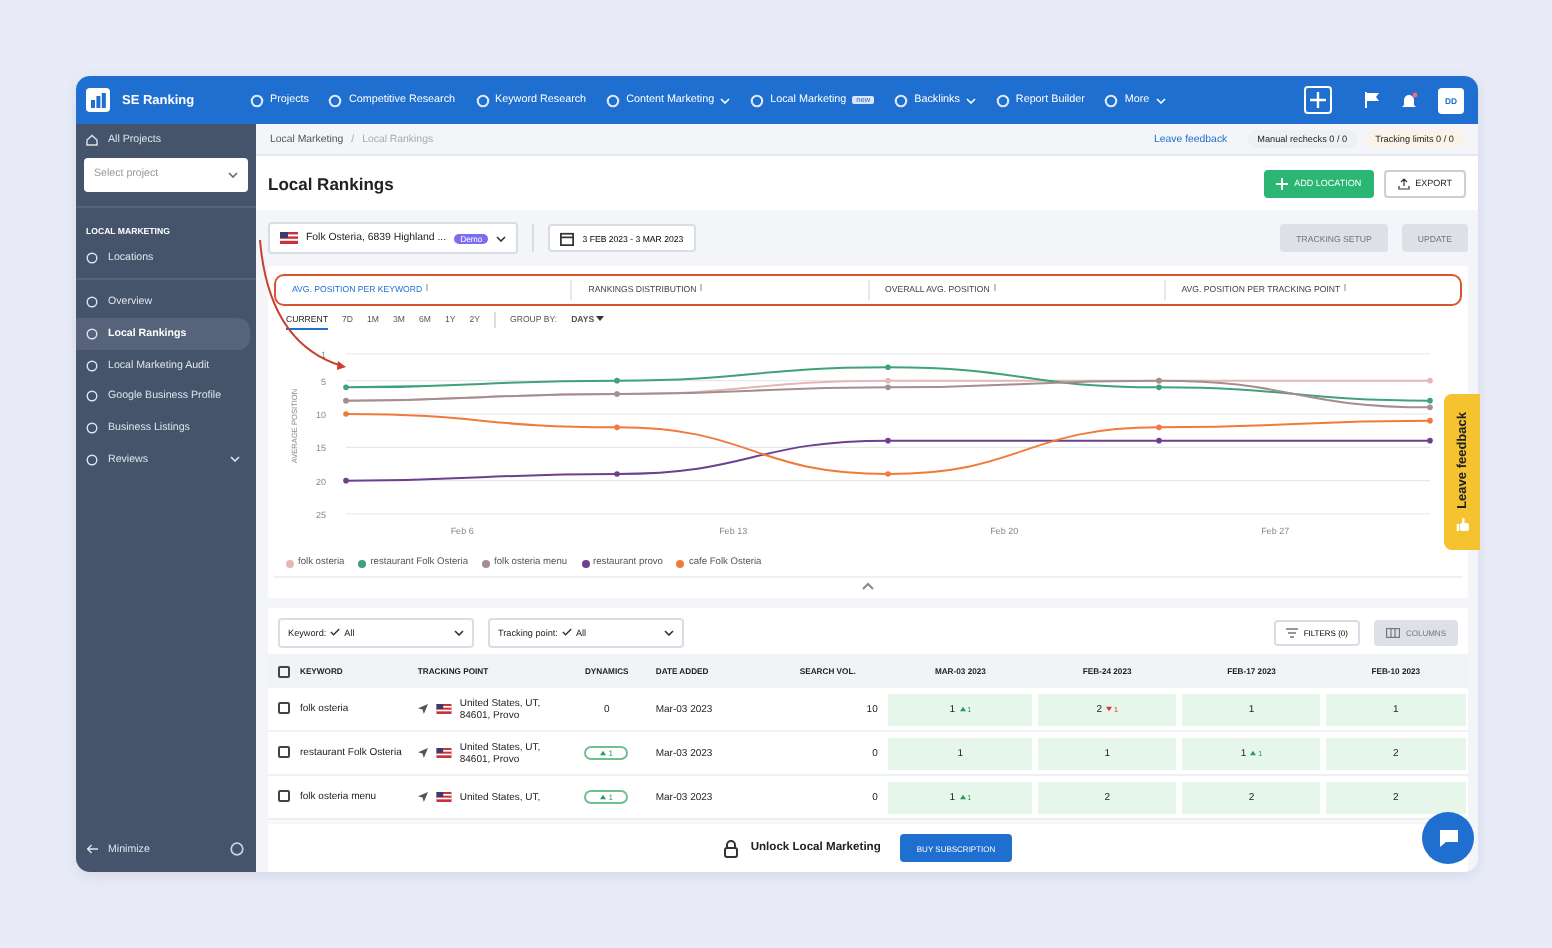  What do you see at coordinates (98, 100) in the screenshot?
I see `logo-icon` at bounding box center [98, 100].